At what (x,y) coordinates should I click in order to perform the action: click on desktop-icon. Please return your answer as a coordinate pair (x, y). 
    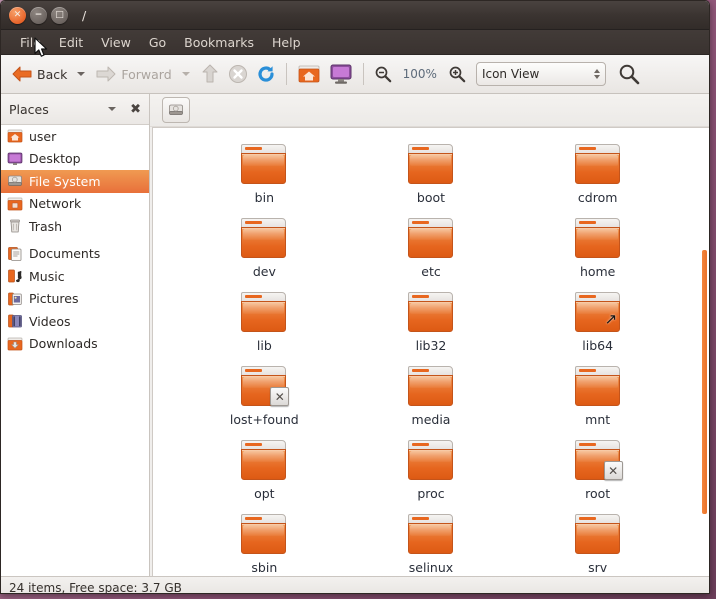
    Looking at the image, I should click on (15, 159).